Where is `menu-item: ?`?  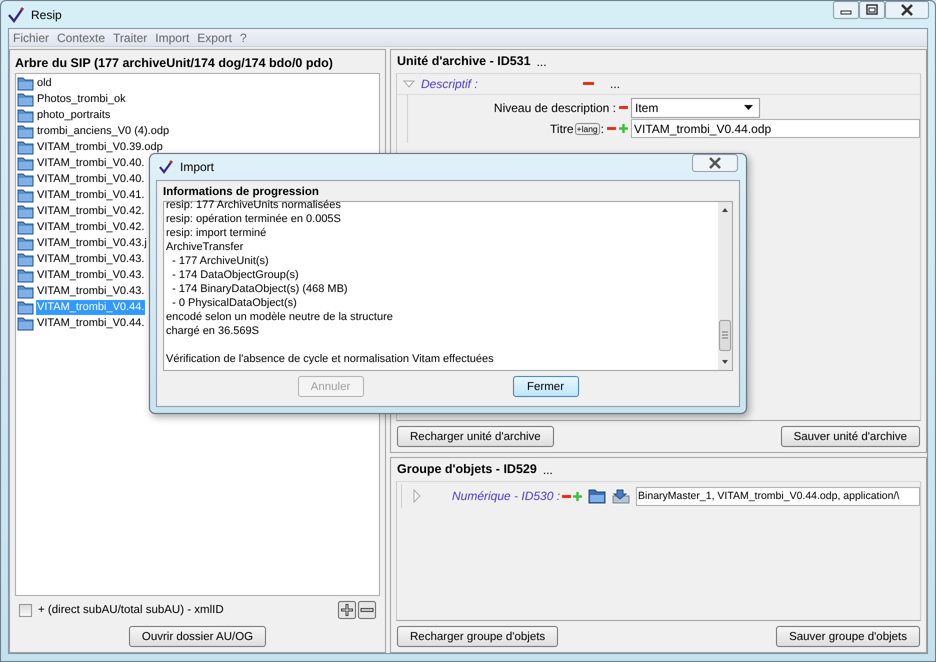
menu-item: ? is located at coordinates (243, 37).